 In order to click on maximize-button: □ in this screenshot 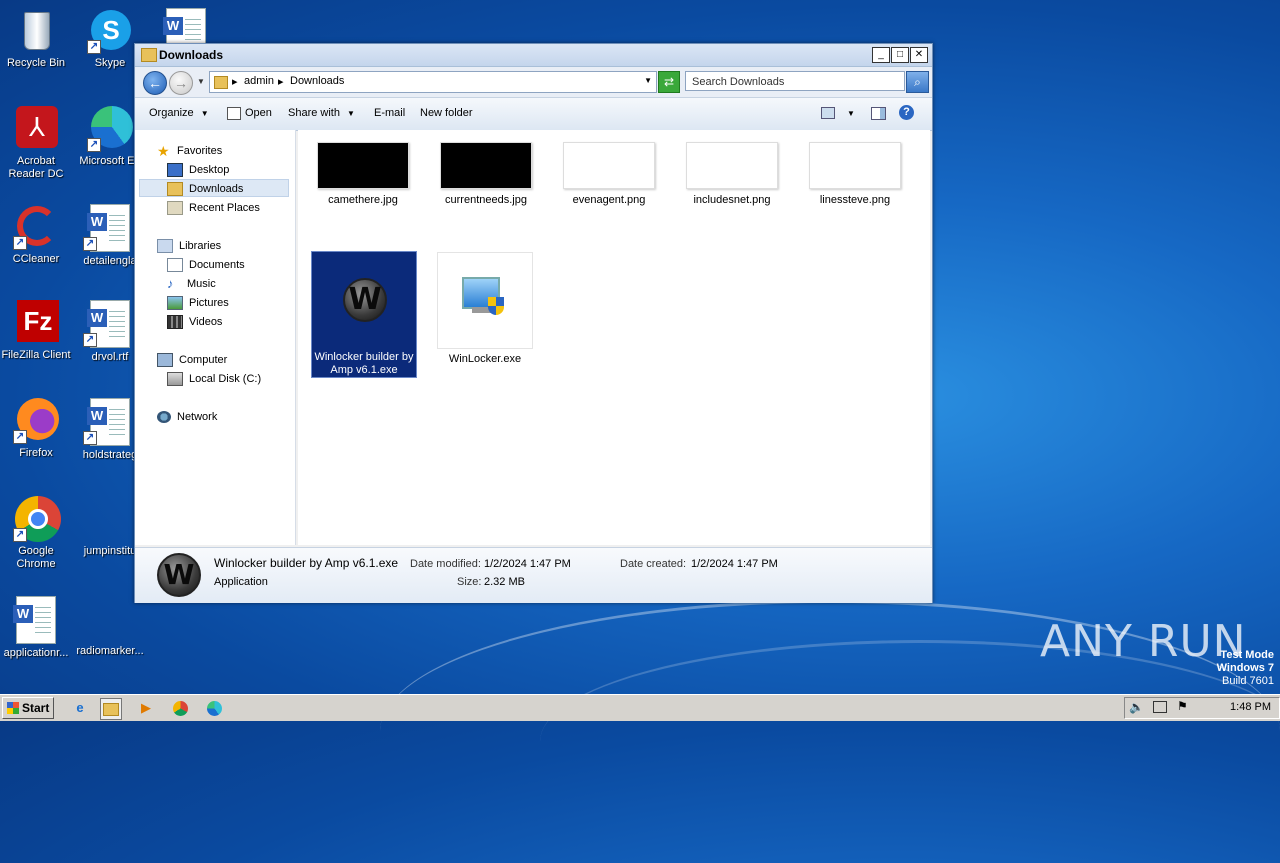, I will do `click(900, 55)`.